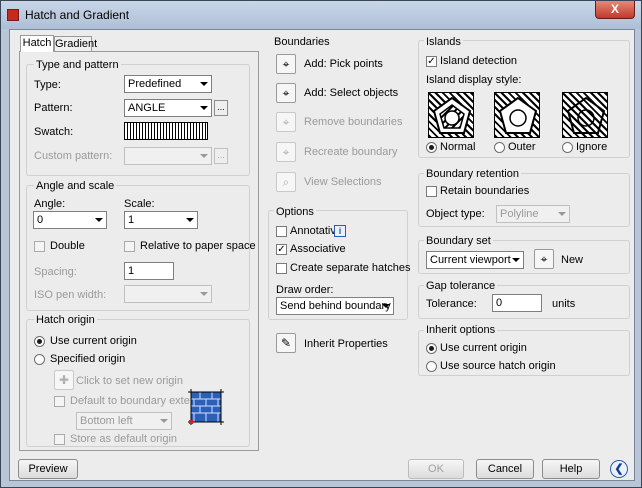  I want to click on island-detection-checkbox: ✓, so click(431, 61).